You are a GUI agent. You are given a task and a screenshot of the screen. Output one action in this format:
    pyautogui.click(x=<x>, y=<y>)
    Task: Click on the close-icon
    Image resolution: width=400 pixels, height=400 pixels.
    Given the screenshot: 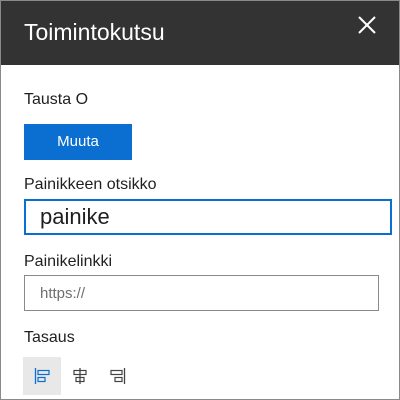 What is the action you would take?
    pyautogui.click(x=367, y=25)
    